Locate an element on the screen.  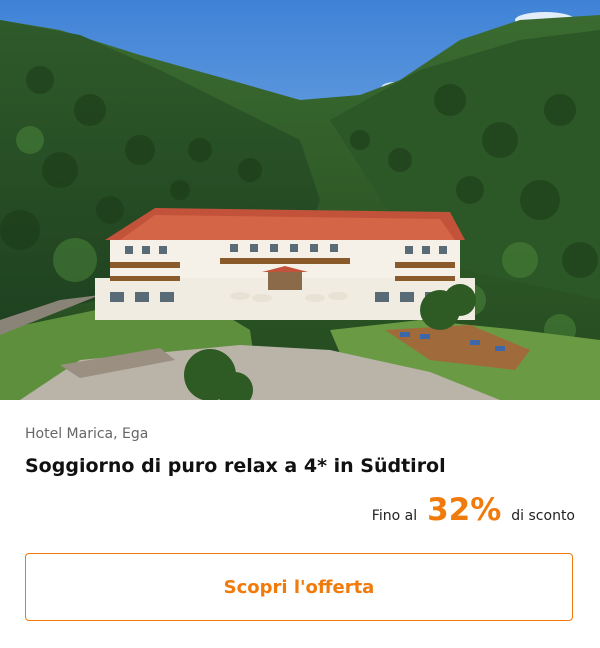
discount-prefix: Fino al is located at coordinates (394, 516).